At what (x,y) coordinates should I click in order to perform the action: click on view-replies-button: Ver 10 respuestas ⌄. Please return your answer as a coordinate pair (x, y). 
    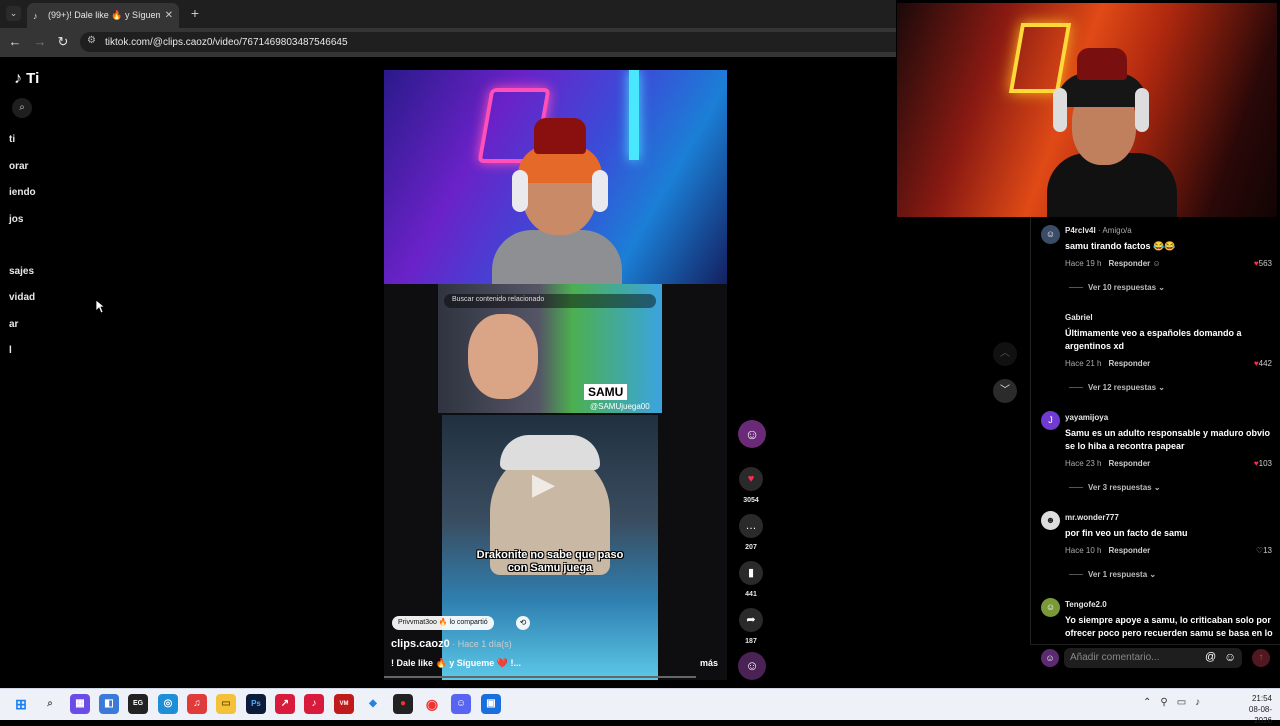
    Looking at the image, I should click on (1117, 287).